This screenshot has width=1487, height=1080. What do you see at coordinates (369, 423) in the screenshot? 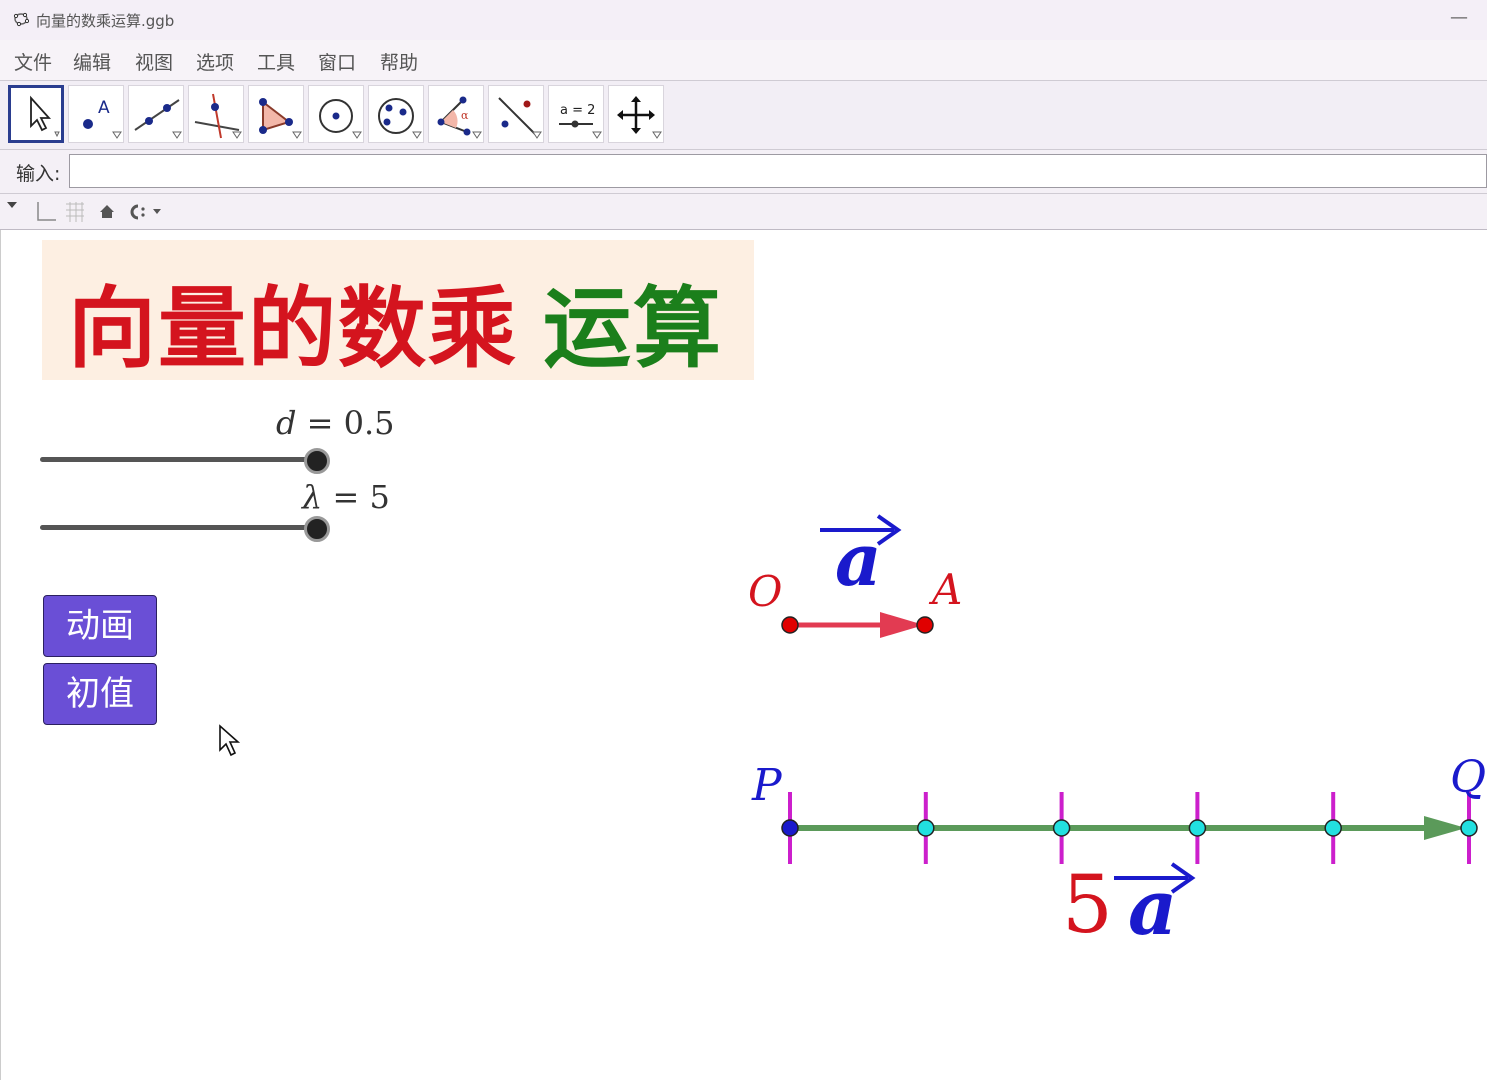
I see `slider-d-value: 0.5` at bounding box center [369, 423].